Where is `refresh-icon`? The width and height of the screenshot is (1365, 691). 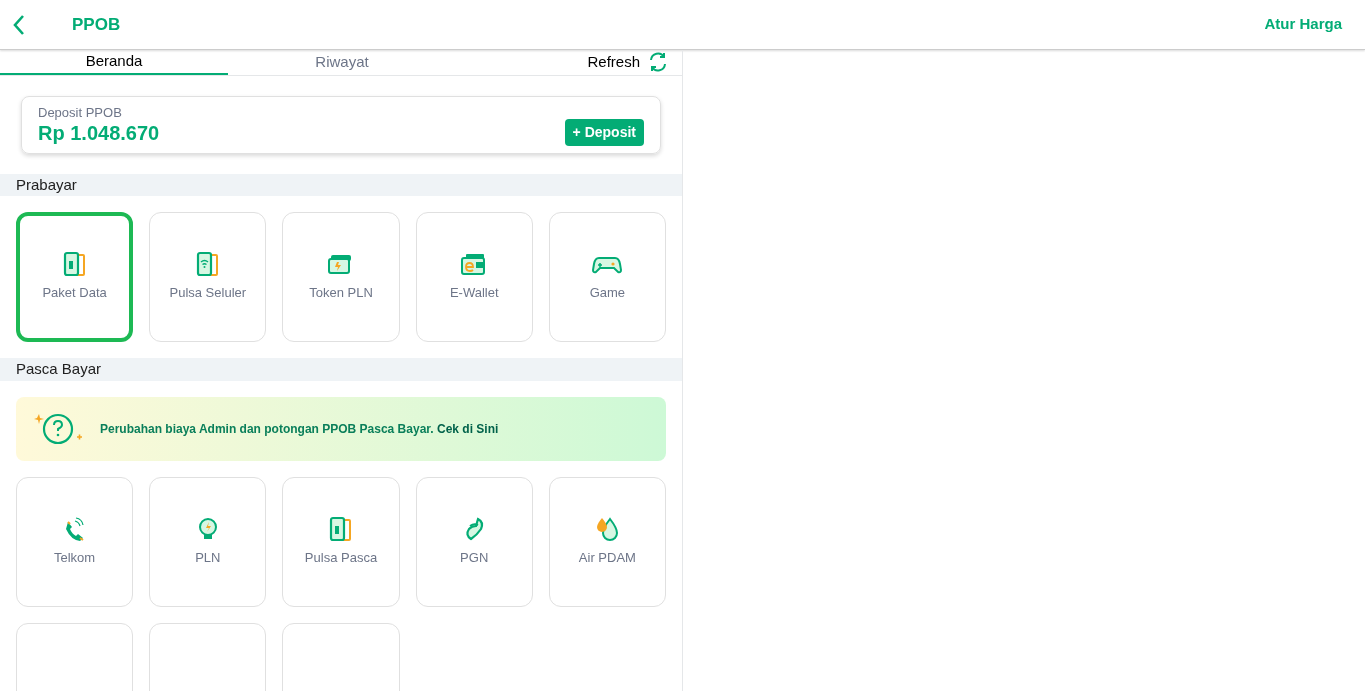 refresh-icon is located at coordinates (658, 62).